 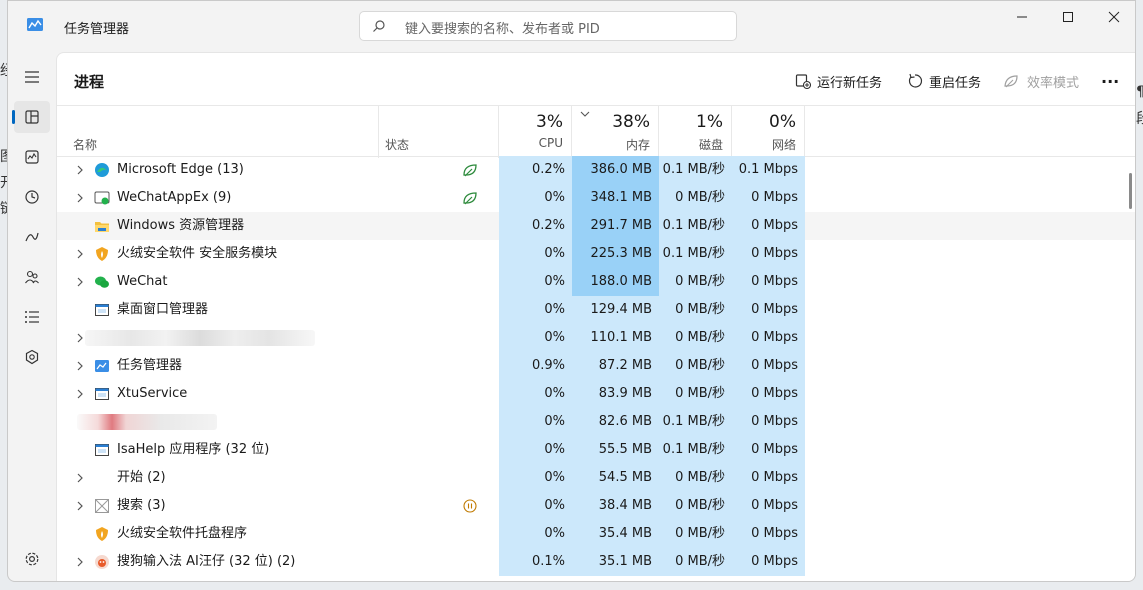 What do you see at coordinates (615, 338) in the screenshot?
I see `memory-value: 110.1 MB` at bounding box center [615, 338].